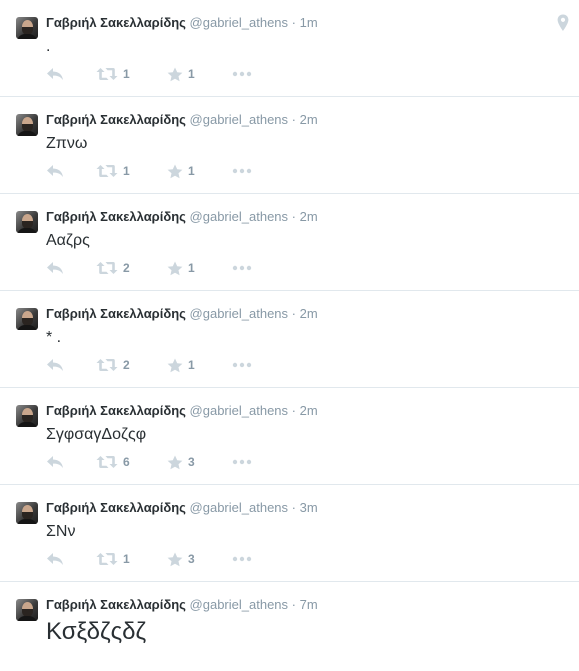 The width and height of the screenshot is (579, 671). Describe the element at coordinates (67, 143) in the screenshot. I see `tweet-text: Ζπνω` at that location.